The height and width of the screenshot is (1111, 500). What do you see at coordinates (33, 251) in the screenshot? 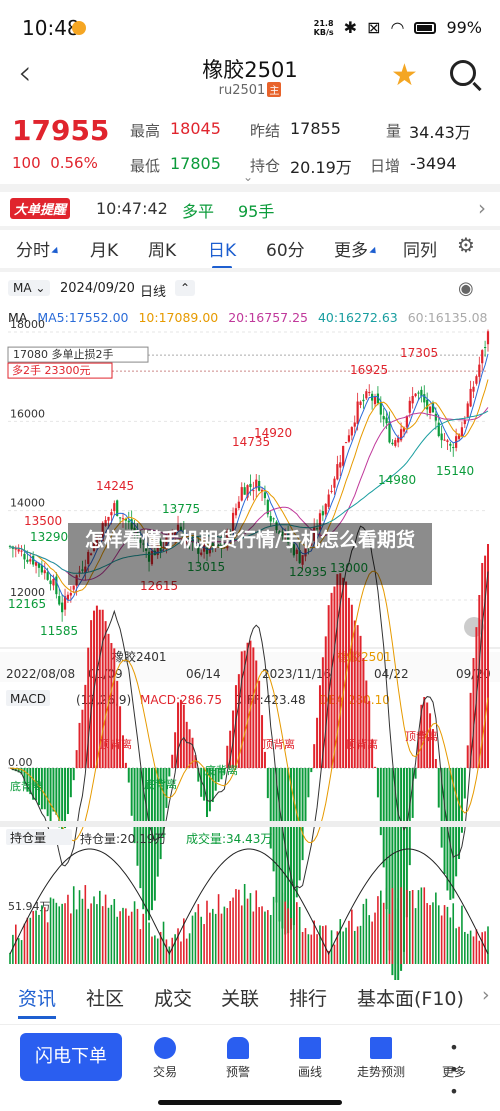
I see `tab-label: 分时` at bounding box center [33, 251].